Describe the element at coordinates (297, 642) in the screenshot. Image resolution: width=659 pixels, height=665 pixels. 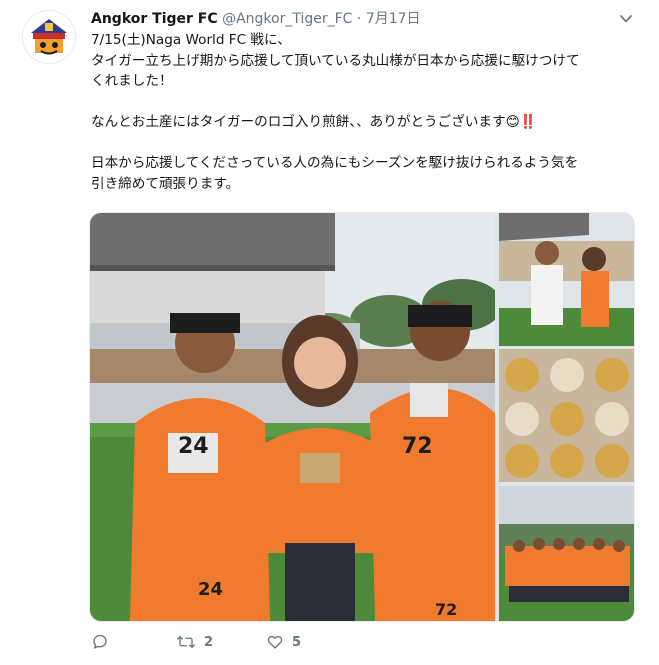
I see `like-count: 5` at that location.